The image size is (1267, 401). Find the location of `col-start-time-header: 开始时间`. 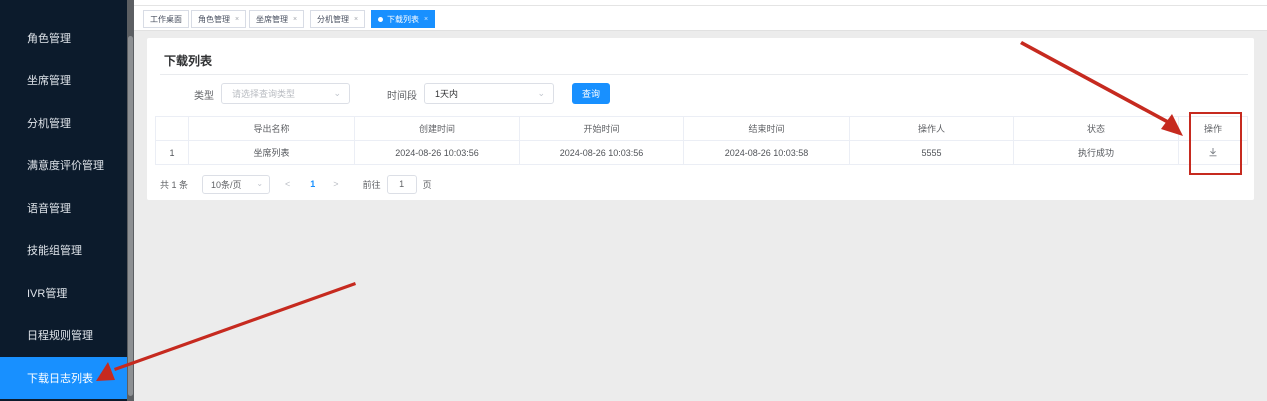

col-start-time-header: 开始时间 is located at coordinates (601, 128).